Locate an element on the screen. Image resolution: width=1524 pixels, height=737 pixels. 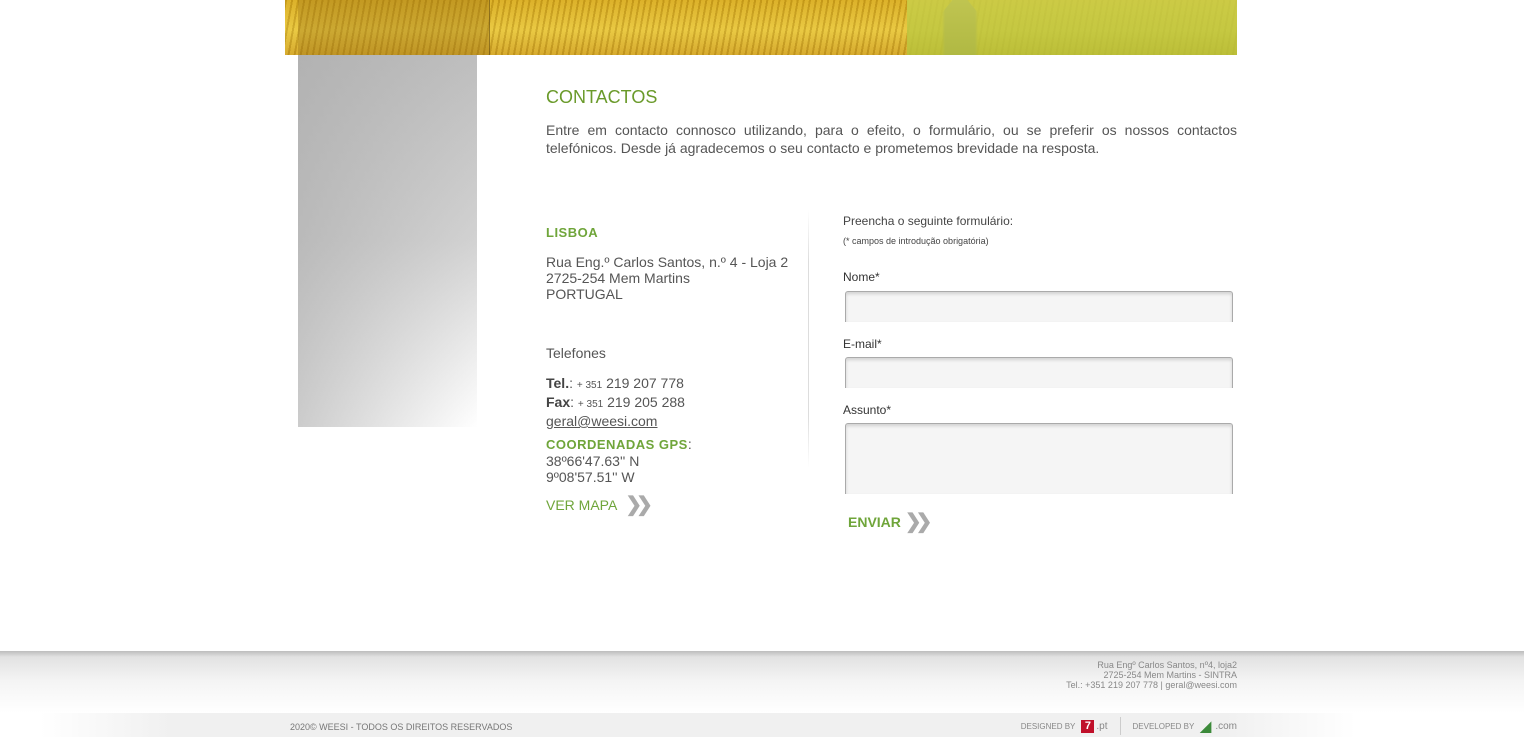
gps-title: COORDENADAS GPS is located at coordinates (617, 444).